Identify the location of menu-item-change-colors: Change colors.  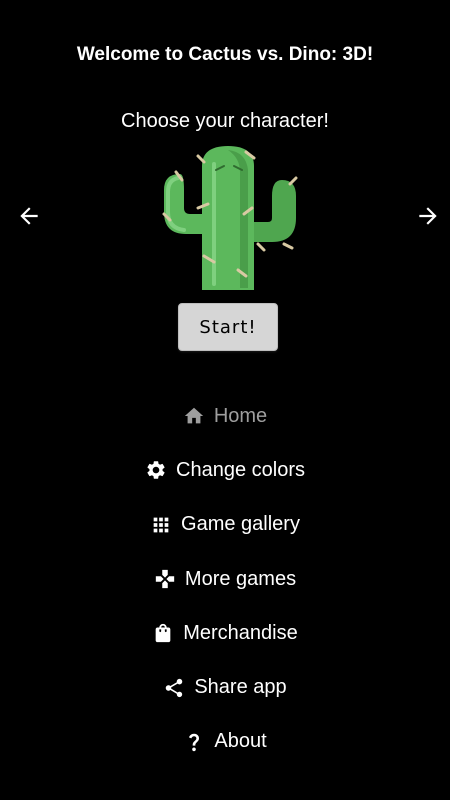
(225, 470).